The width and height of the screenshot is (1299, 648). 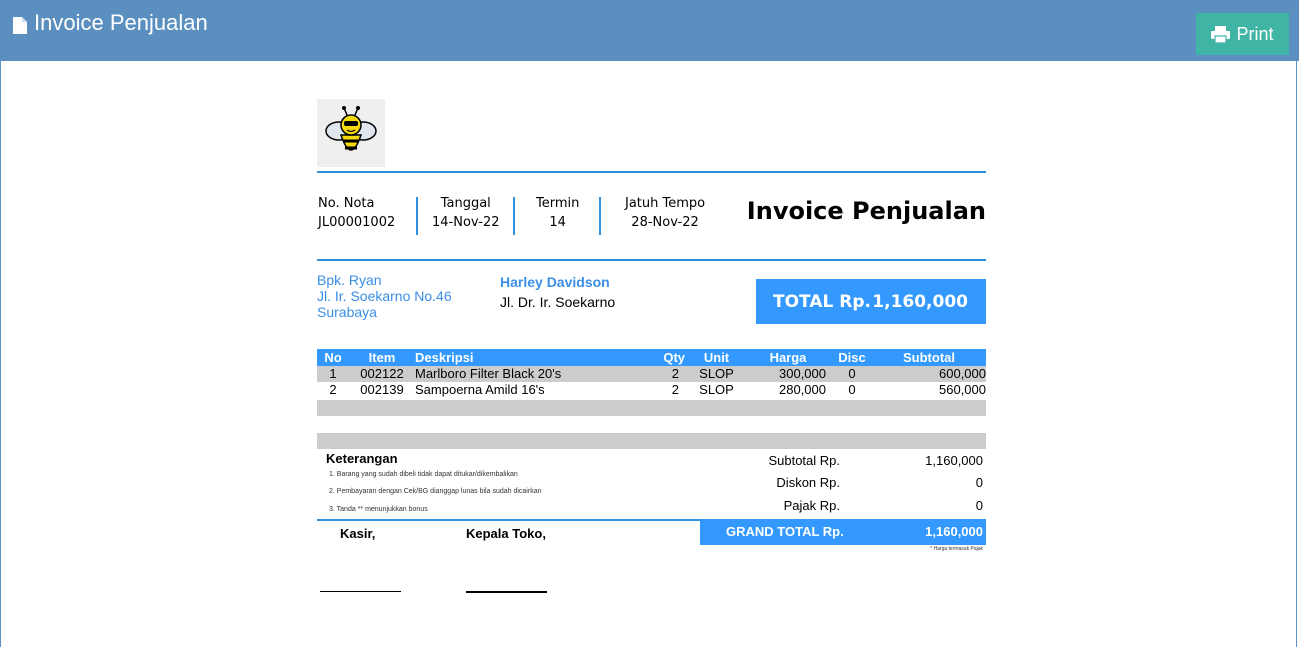 I want to click on print-button: Print, so click(x=1242, y=34).